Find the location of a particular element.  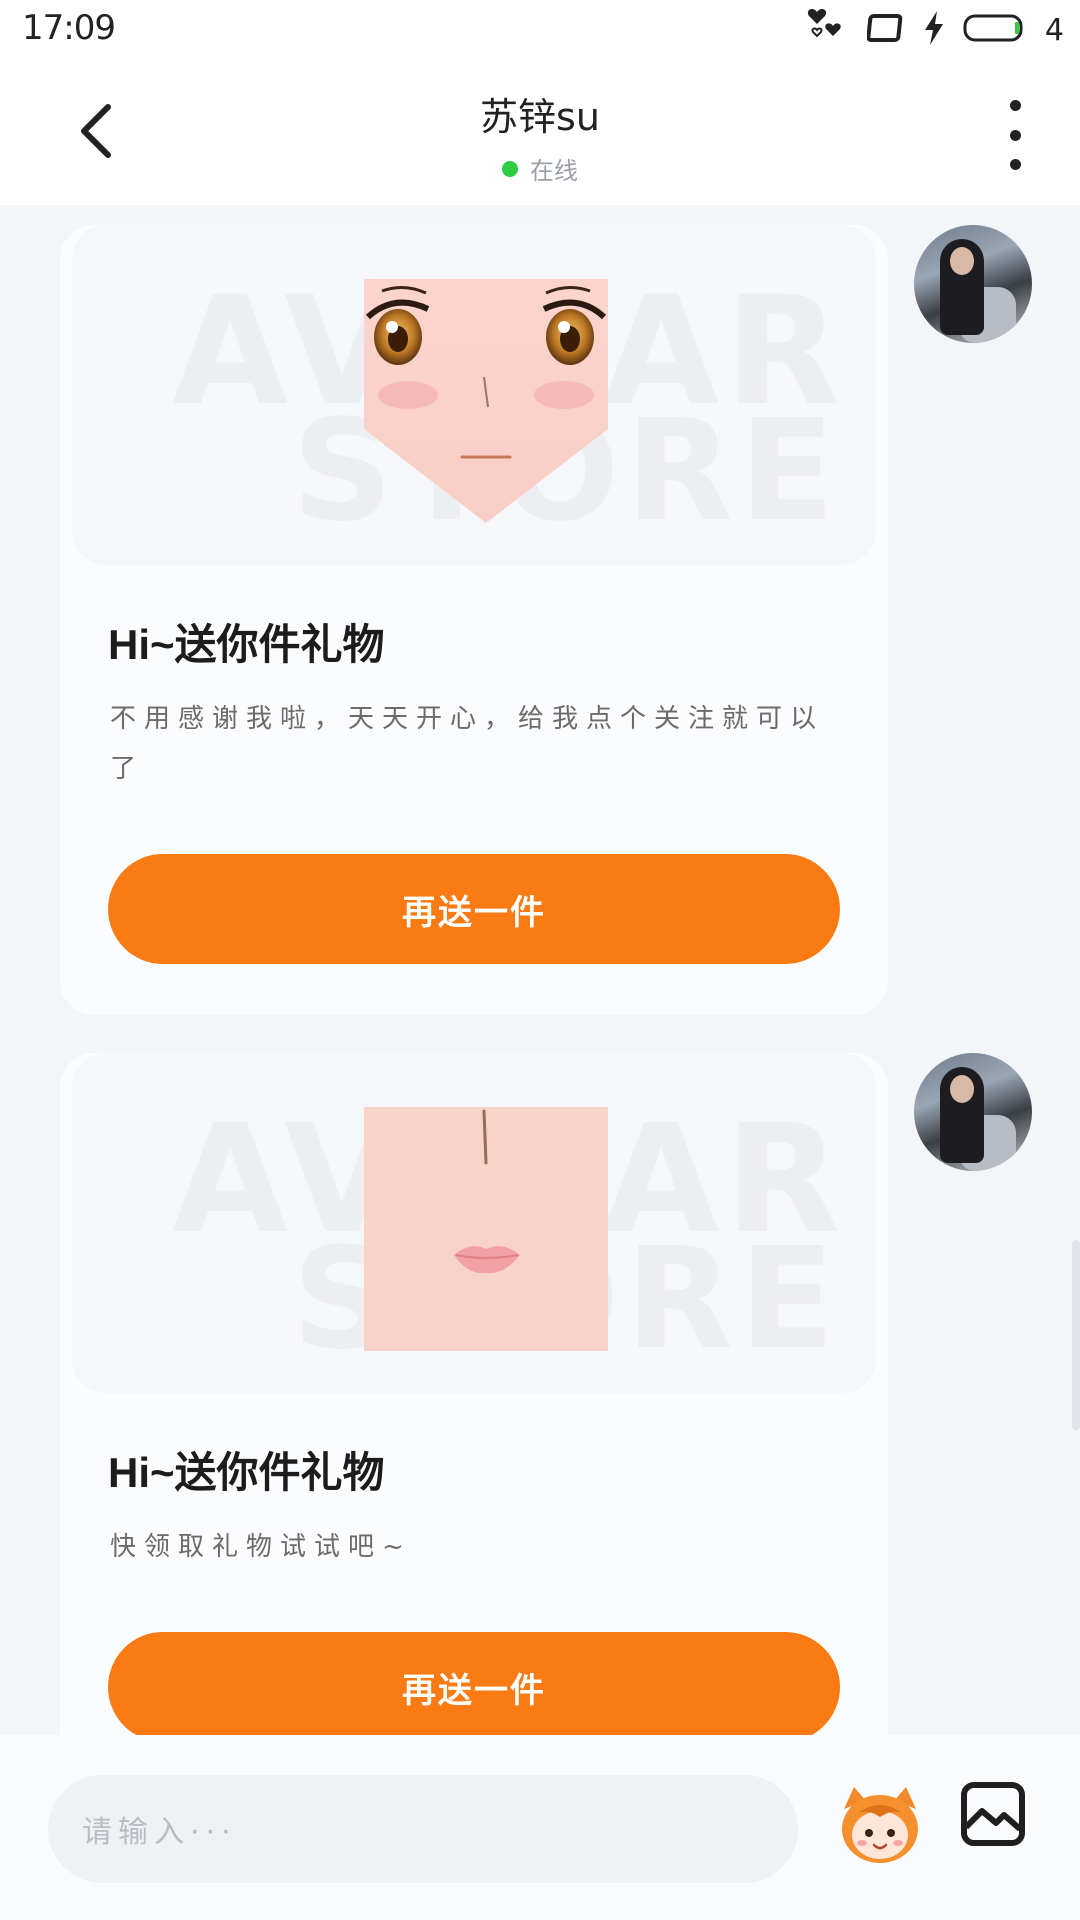

more-options-button is located at coordinates (1015, 135).